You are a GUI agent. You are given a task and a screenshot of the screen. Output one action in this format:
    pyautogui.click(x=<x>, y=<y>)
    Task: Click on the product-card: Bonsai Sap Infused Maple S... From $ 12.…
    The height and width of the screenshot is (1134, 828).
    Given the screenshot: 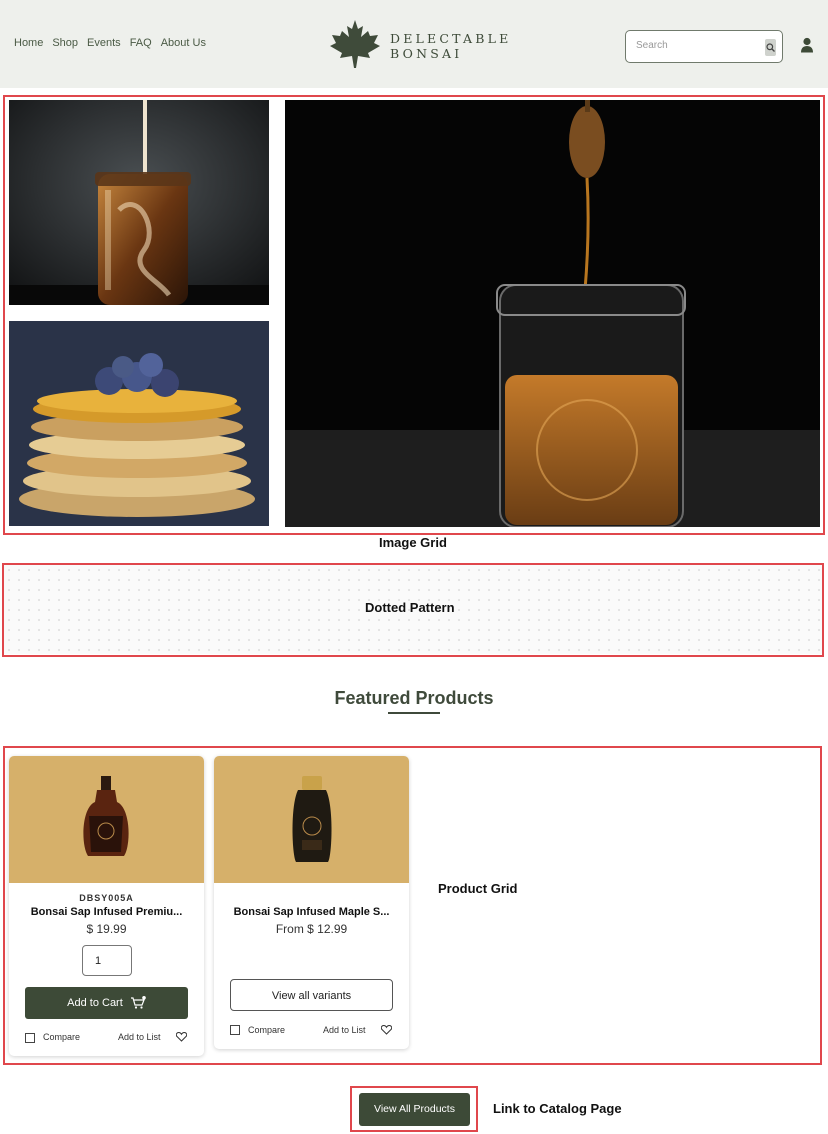 What is the action you would take?
    pyautogui.click(x=311, y=902)
    